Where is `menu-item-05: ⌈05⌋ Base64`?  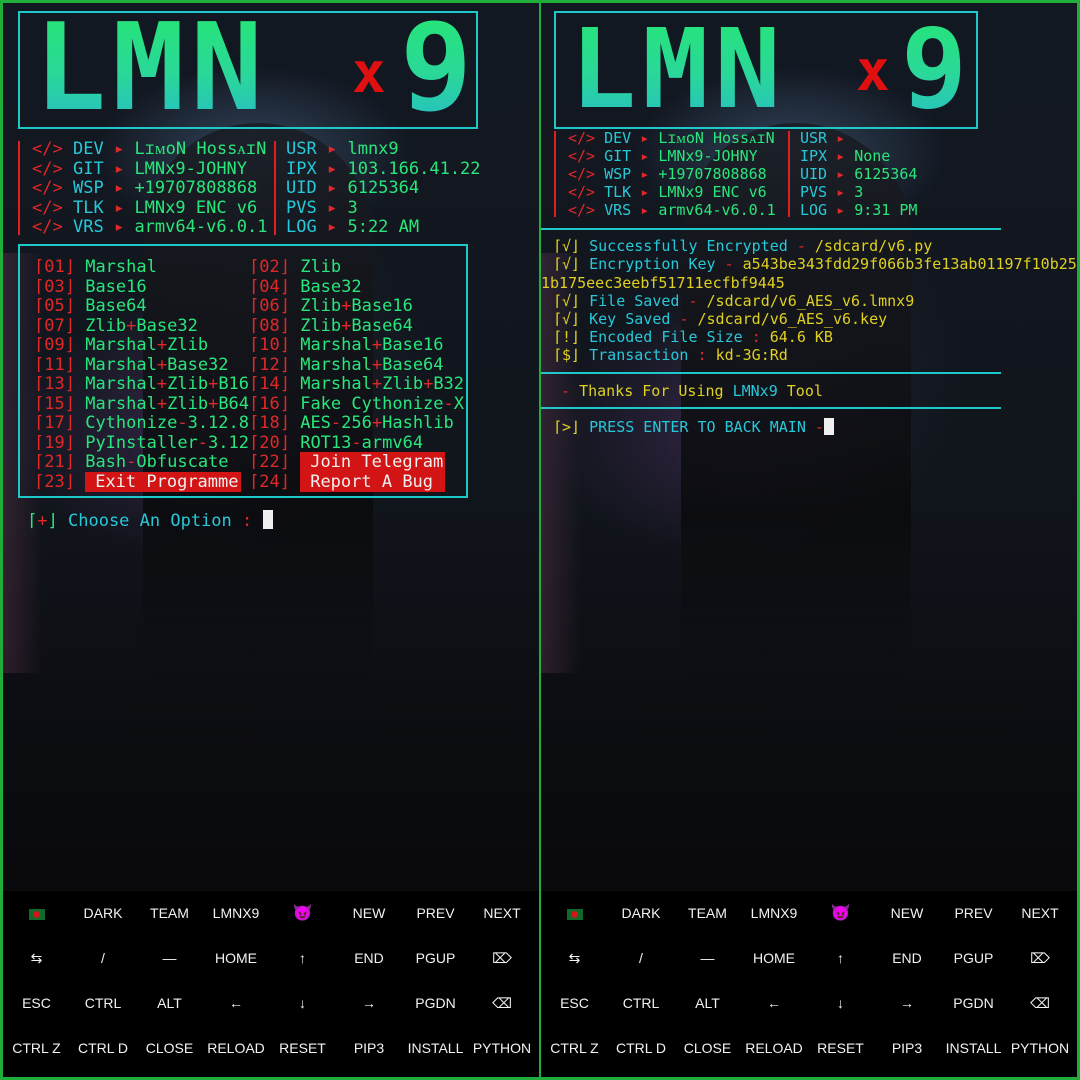 menu-item-05: ⌈05⌋ Base64 is located at coordinates (90, 306).